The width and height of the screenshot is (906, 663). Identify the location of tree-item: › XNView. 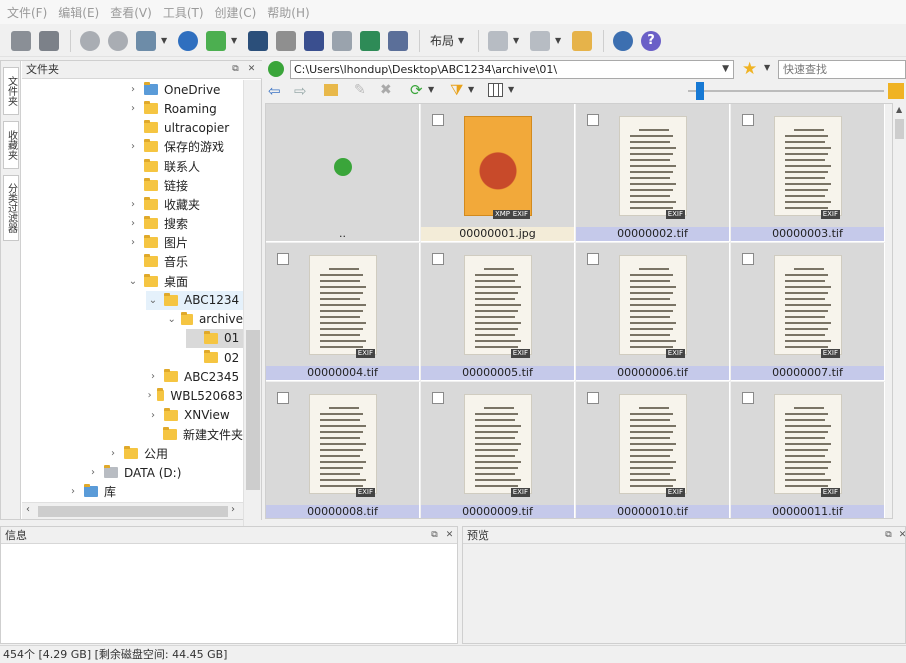
(194, 415).